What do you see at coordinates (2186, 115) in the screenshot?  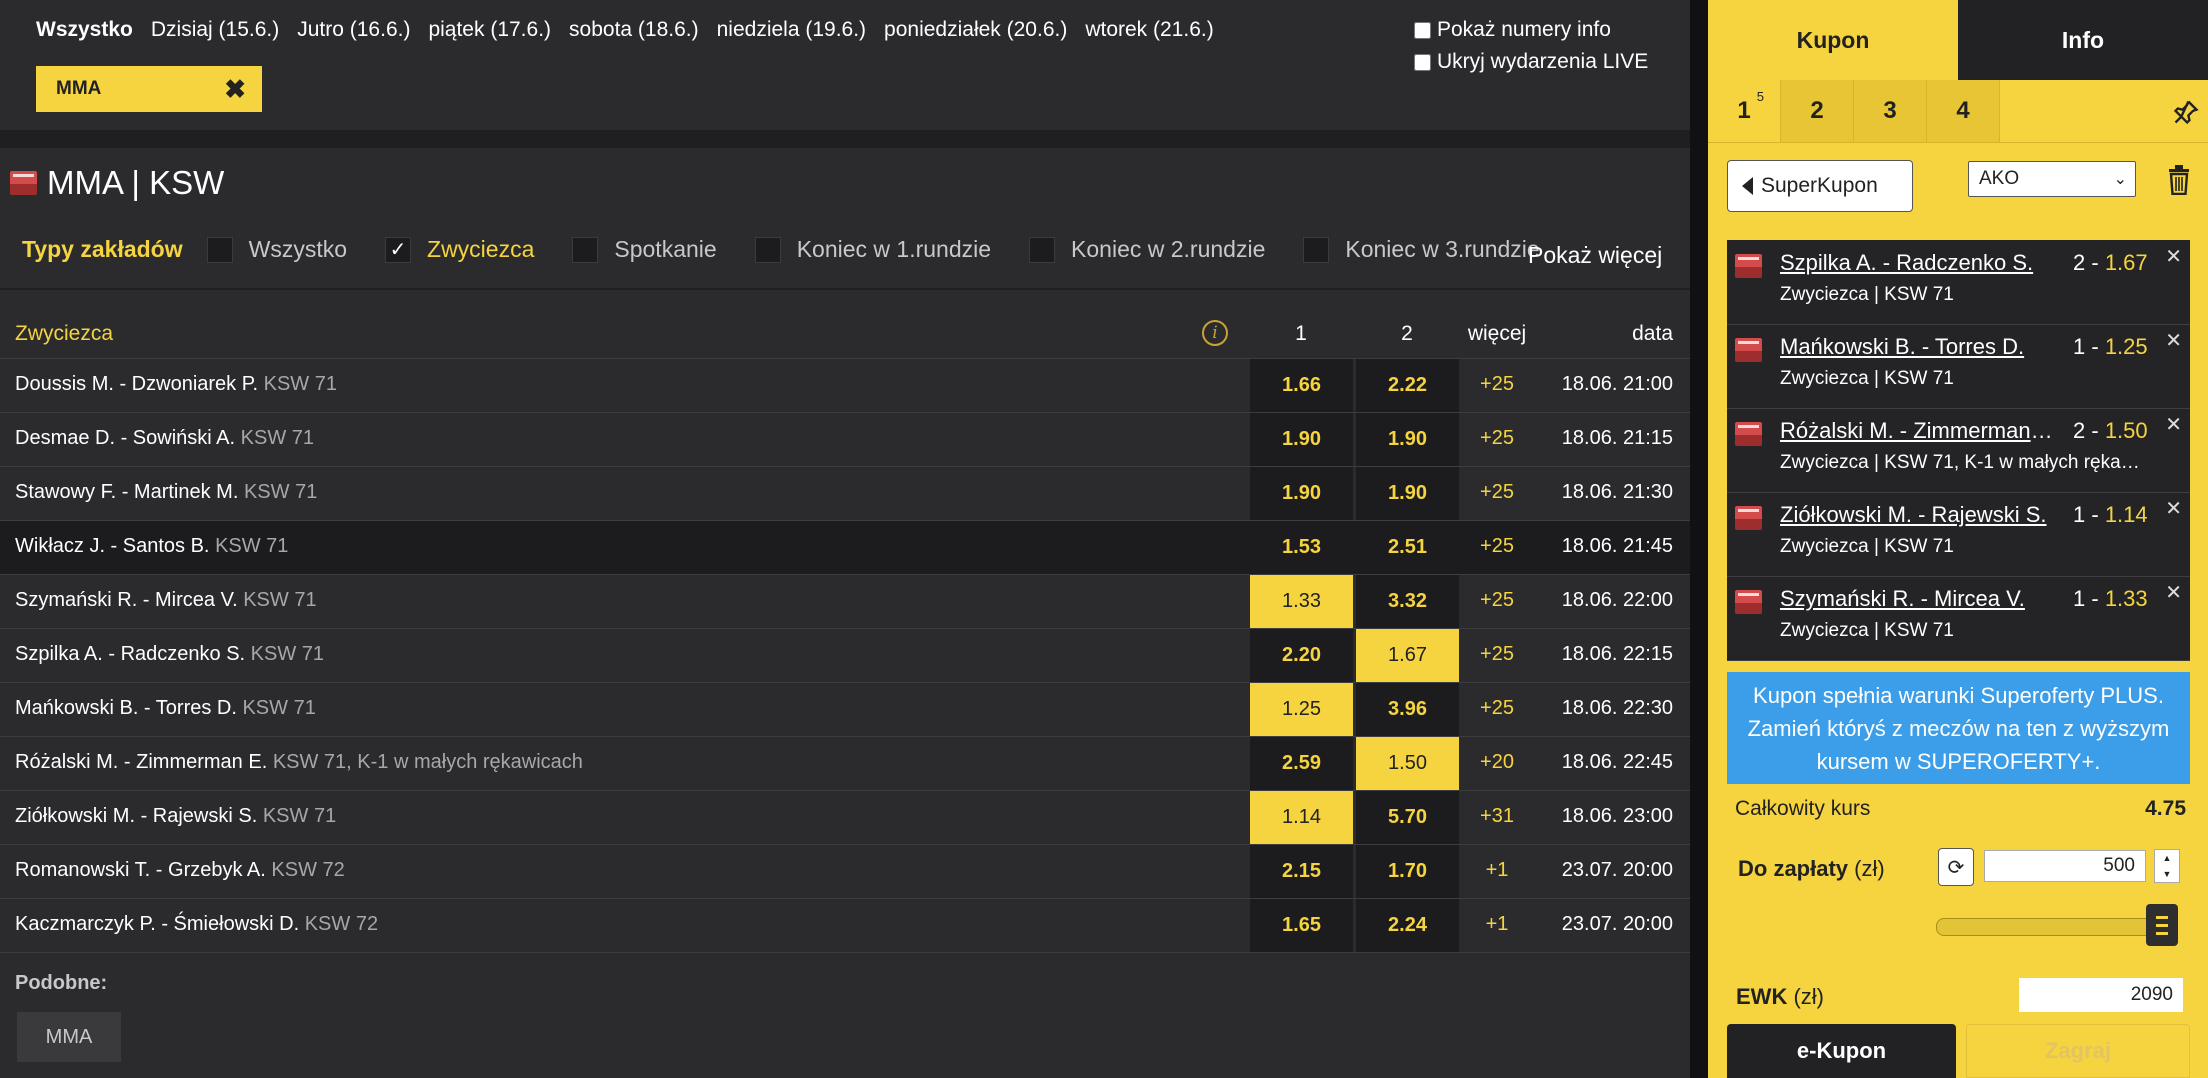 I see `pin-icon` at bounding box center [2186, 115].